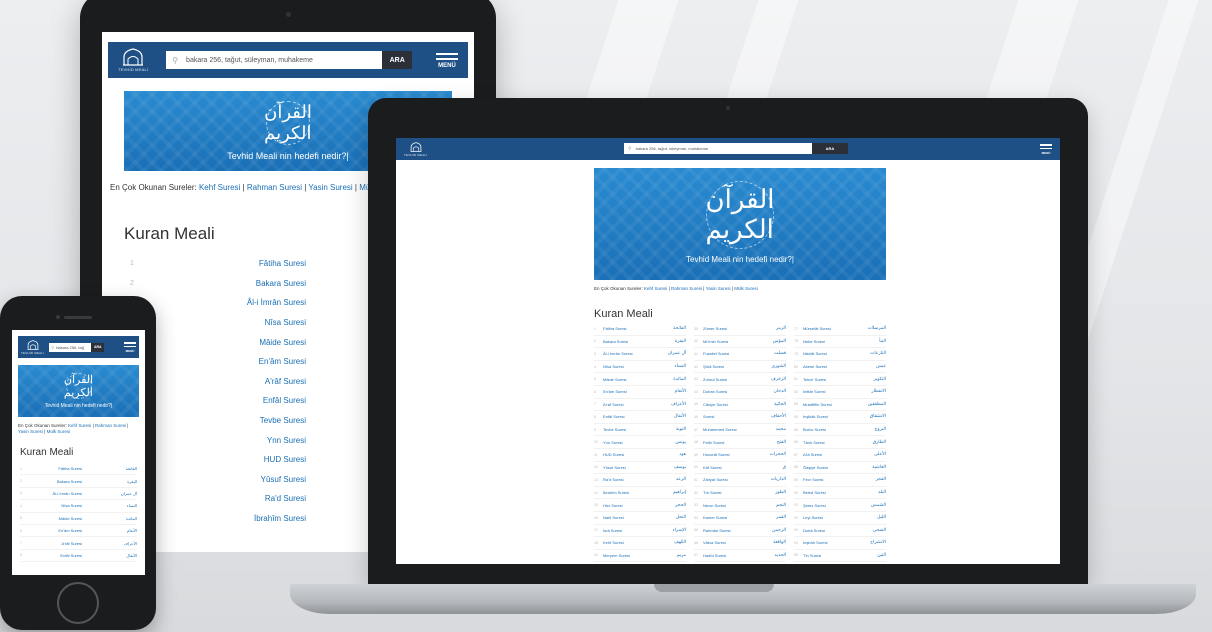 This screenshot has height=632, width=1212. What do you see at coordinates (716, 454) in the screenshot?
I see `surah-name: Hucurât Suresi` at bounding box center [716, 454].